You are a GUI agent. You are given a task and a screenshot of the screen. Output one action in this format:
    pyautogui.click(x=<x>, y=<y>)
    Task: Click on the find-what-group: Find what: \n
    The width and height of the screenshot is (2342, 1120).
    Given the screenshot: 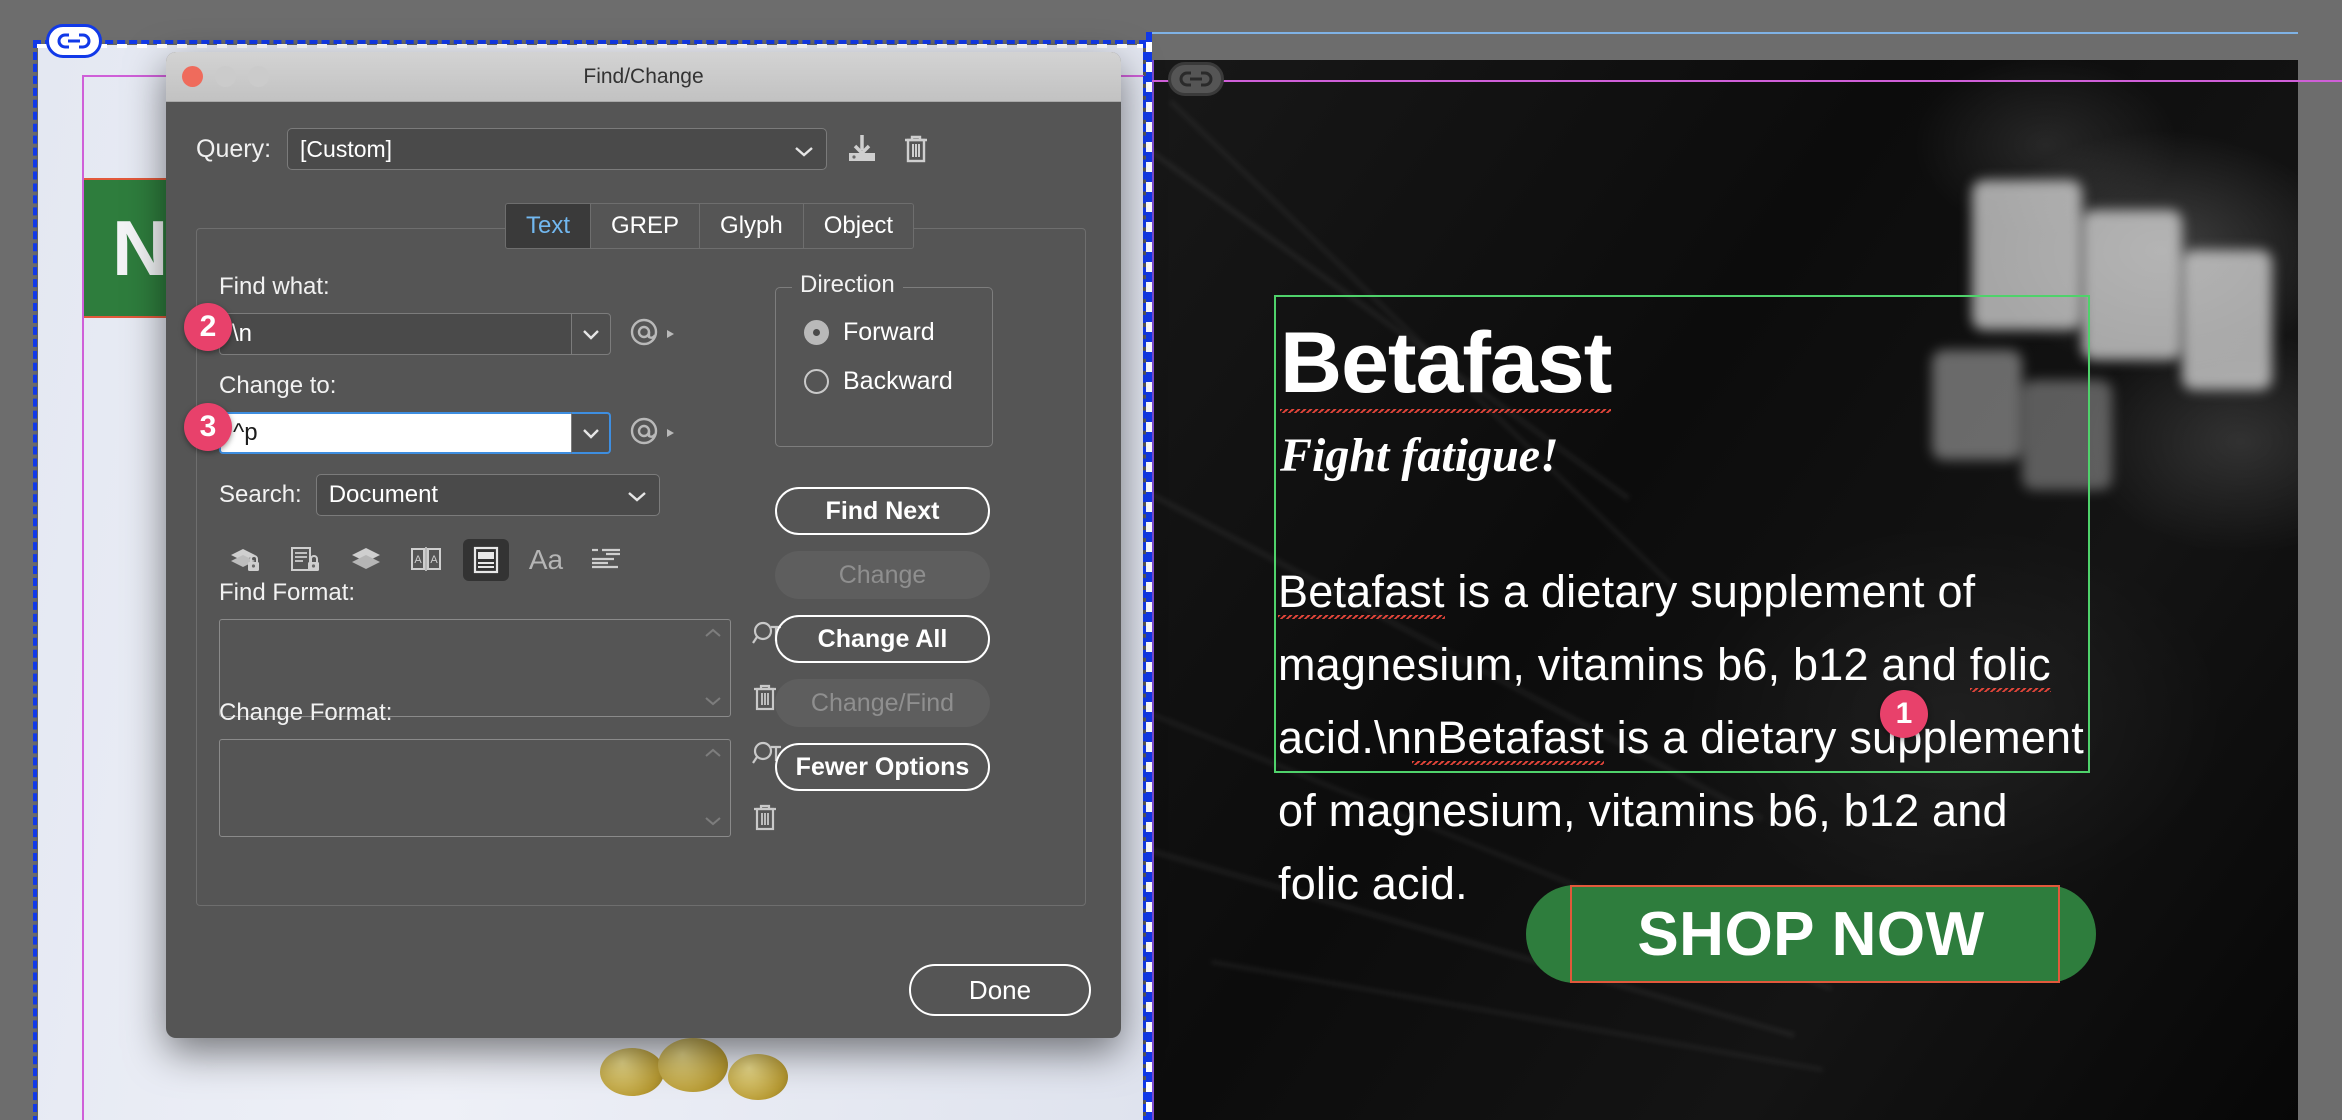 What is the action you would take?
    pyautogui.click(x=448, y=314)
    